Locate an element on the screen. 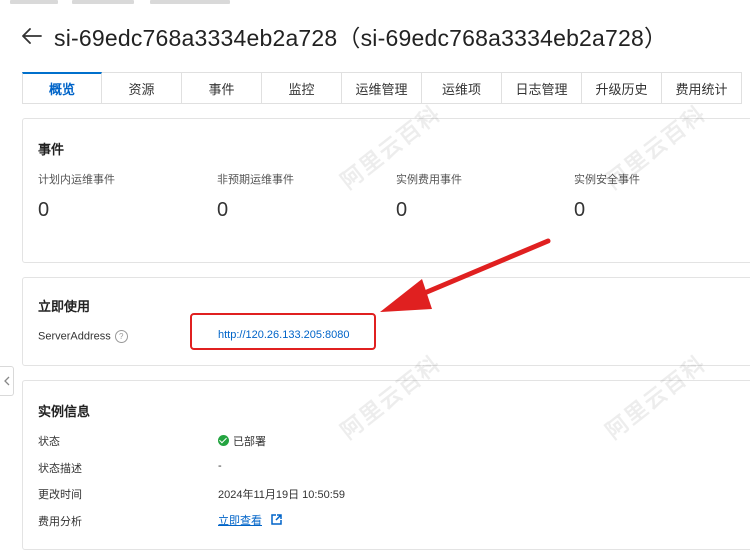 The width and height of the screenshot is (750, 555). chevron-left-icon is located at coordinates (6, 381).